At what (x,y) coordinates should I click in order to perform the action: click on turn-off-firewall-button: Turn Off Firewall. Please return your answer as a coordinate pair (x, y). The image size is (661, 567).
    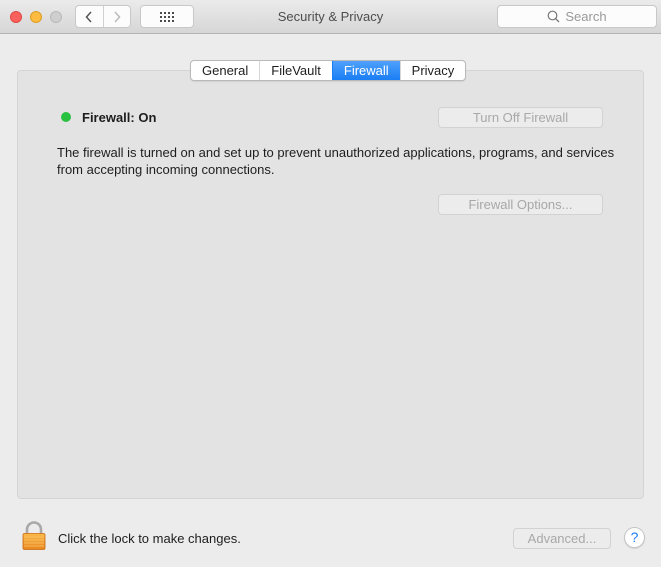
    Looking at the image, I should click on (520, 117).